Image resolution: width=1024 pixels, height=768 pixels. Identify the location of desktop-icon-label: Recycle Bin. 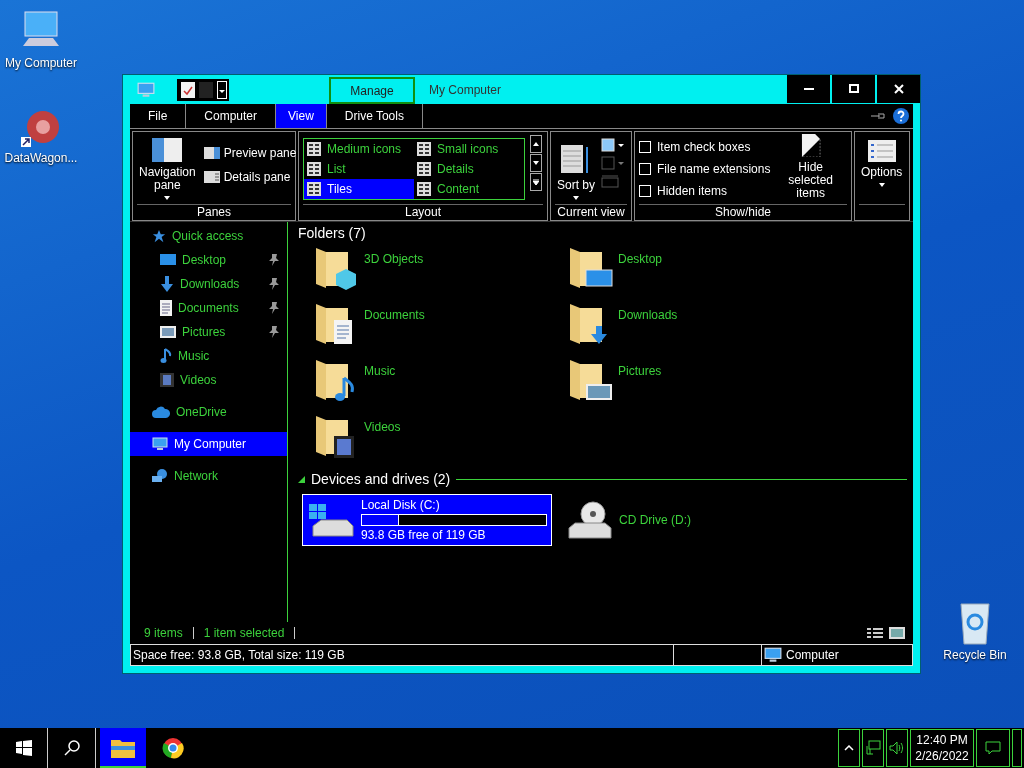
(975, 655).